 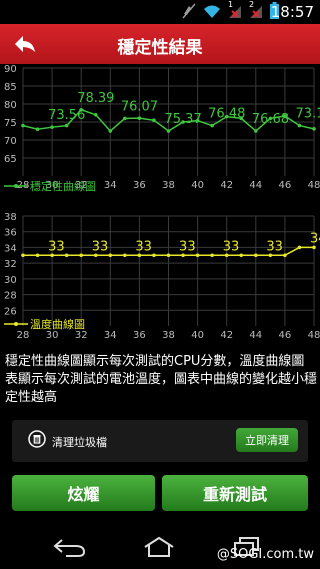 I want to click on data-label: 78.39, so click(x=95, y=98).